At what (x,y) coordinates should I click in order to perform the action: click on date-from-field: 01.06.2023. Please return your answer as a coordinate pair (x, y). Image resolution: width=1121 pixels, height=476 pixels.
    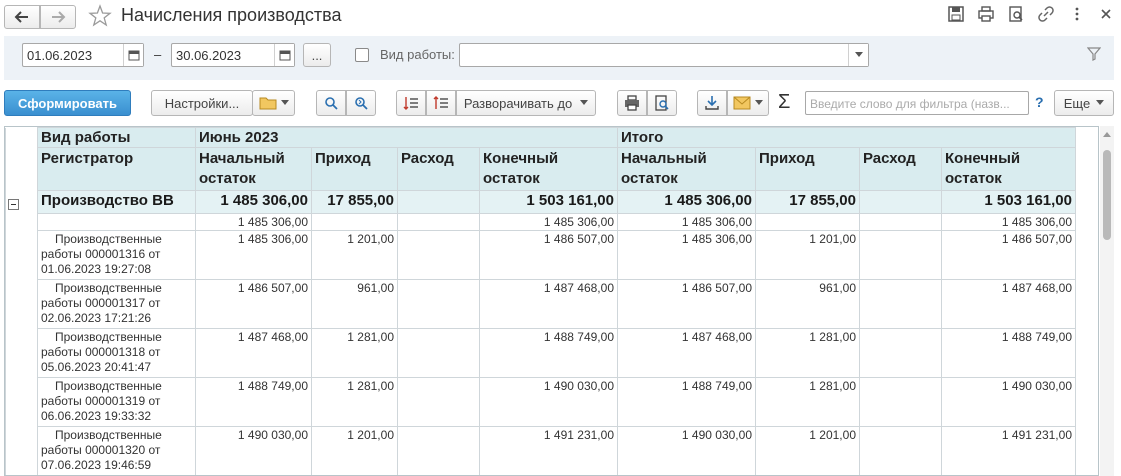
    Looking at the image, I should click on (83, 55).